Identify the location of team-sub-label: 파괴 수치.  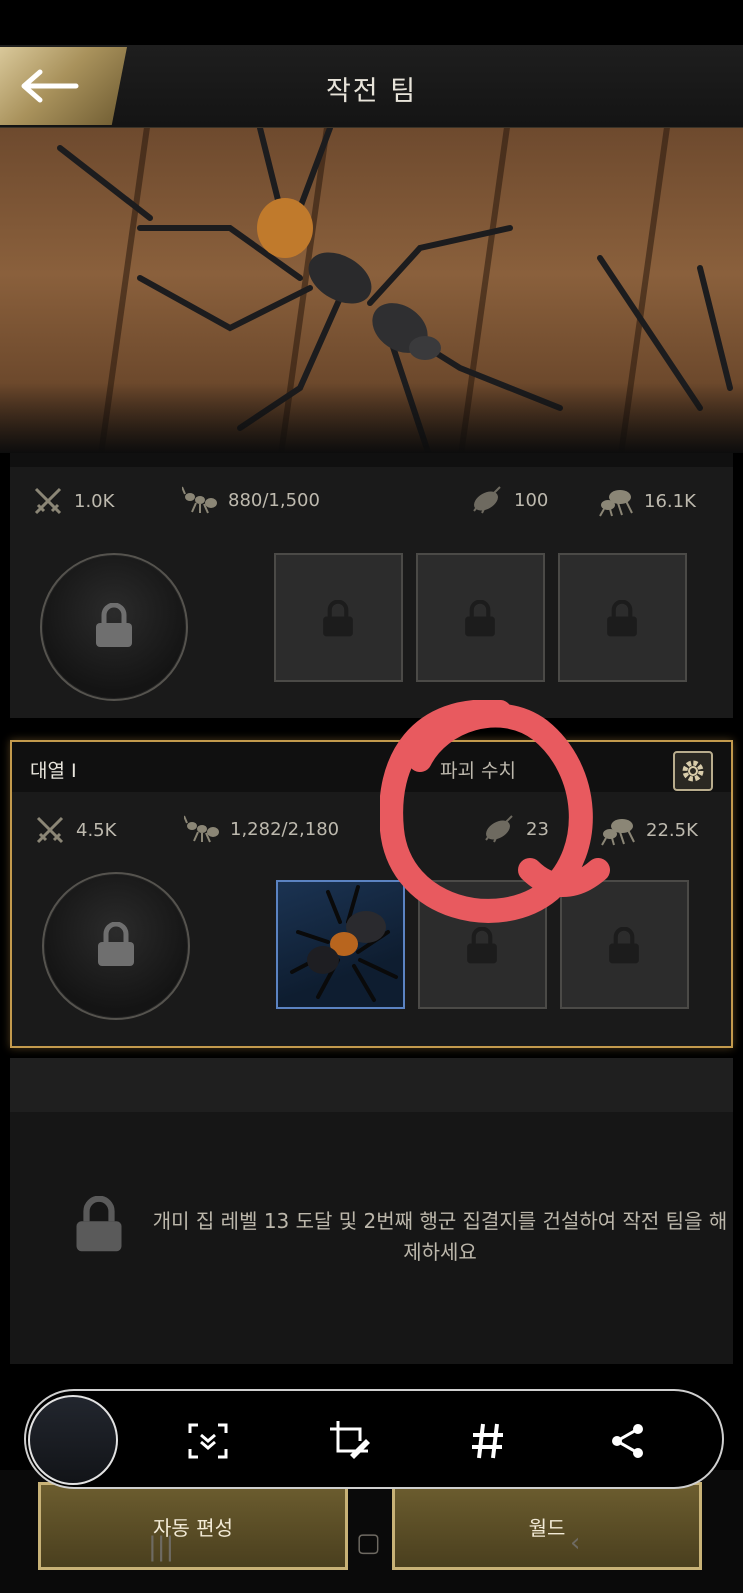
(478, 771).